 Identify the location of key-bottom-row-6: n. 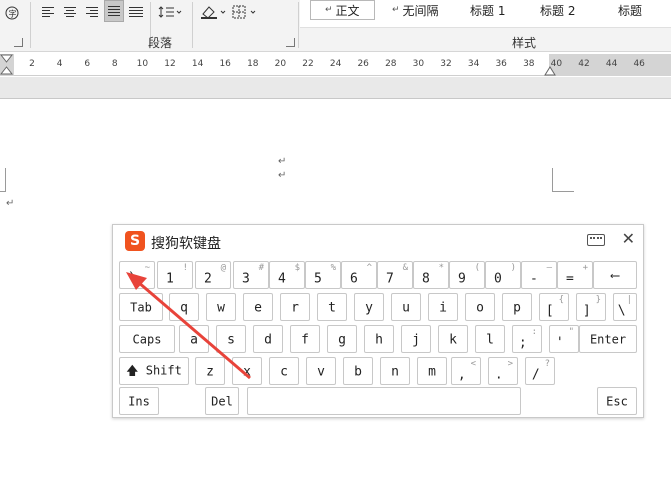
(395, 371).